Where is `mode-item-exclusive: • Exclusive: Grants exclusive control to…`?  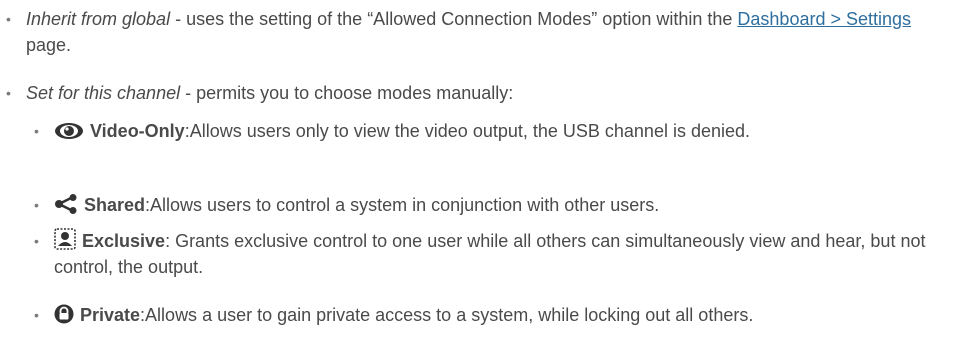
mode-item-exclusive: • Exclusive: Grants exclusive control to… is located at coordinates (500, 254).